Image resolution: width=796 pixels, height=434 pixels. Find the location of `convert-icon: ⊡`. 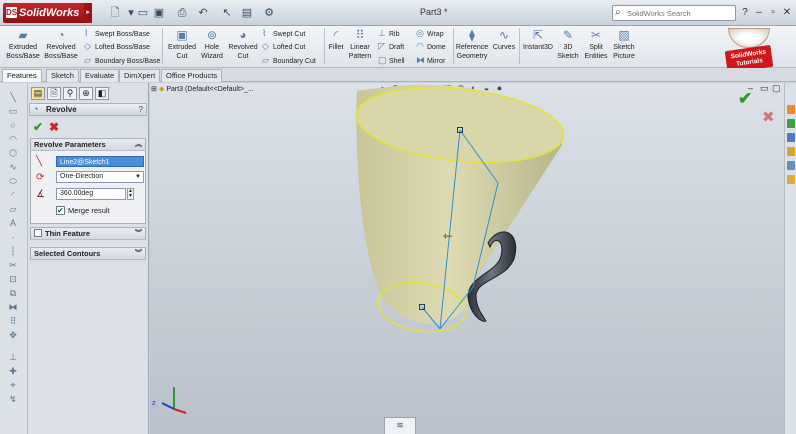

convert-icon: ⊡ is located at coordinates (13, 279).